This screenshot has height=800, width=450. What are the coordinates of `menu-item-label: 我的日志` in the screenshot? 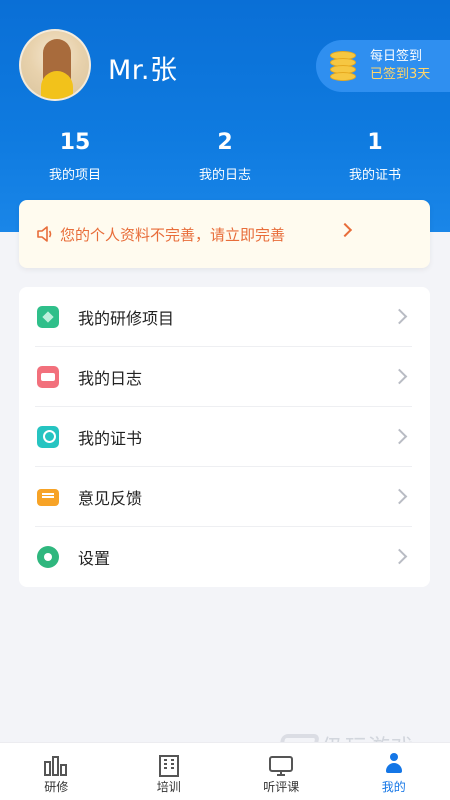 It's located at (110, 378).